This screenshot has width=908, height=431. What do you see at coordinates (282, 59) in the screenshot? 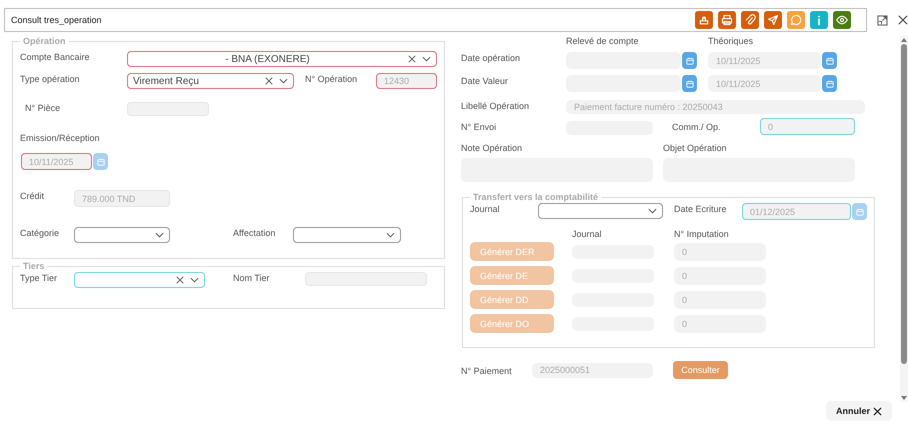
I see `bank-account-select: - BNA (EXONERE)` at bounding box center [282, 59].